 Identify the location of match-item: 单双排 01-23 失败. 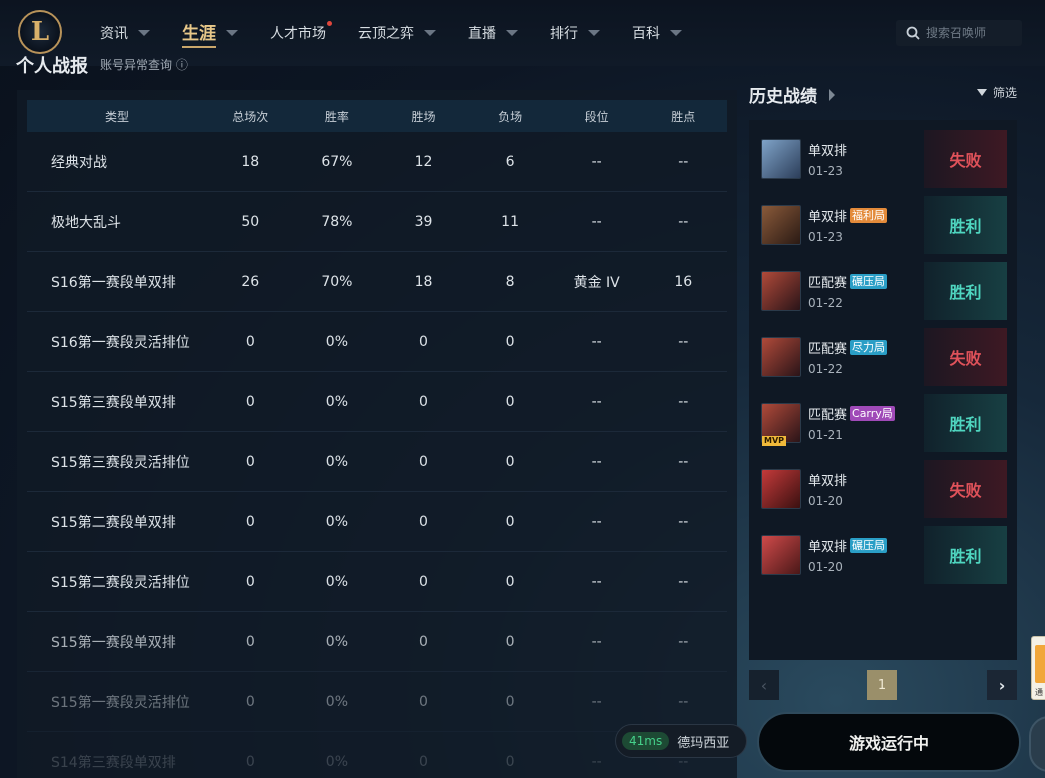
(884, 159).